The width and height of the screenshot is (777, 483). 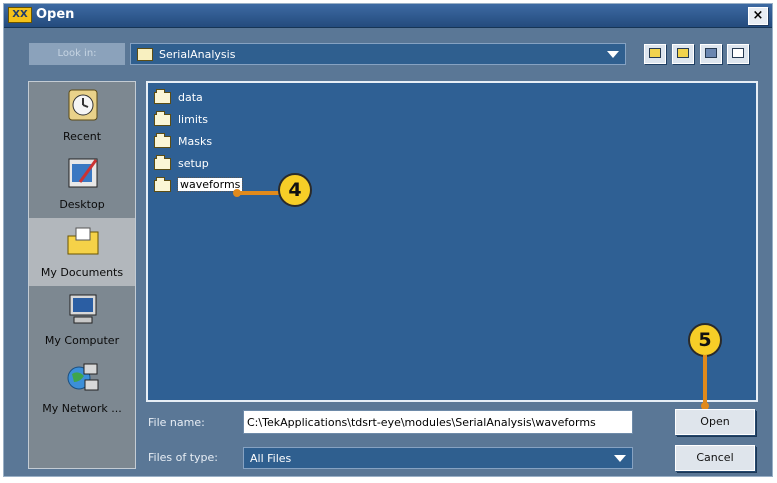 I want to click on my-documents-icon, so click(x=83, y=241).